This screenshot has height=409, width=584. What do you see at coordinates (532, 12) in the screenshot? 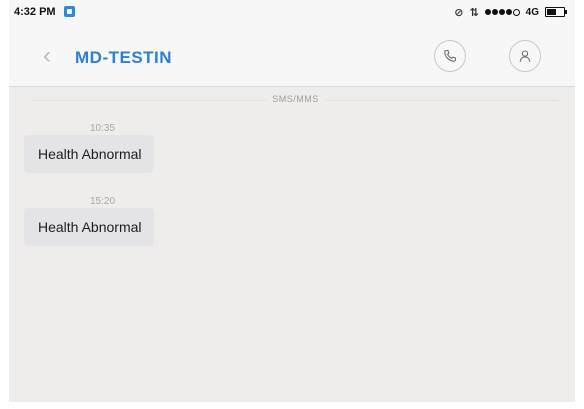
I see `network-type: 4G` at bounding box center [532, 12].